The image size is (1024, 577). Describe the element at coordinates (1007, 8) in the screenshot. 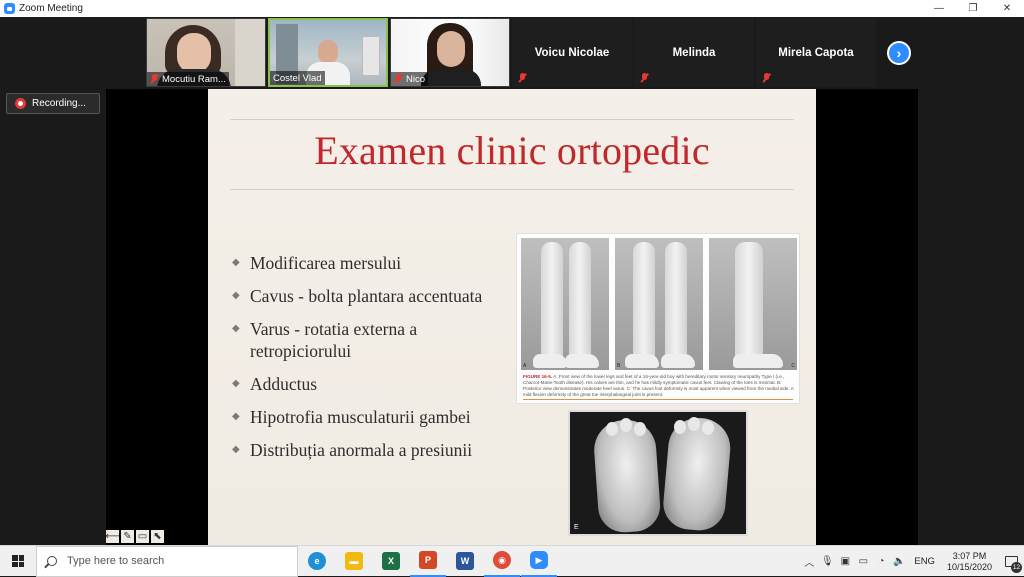

I see `close-button: ✕` at that location.